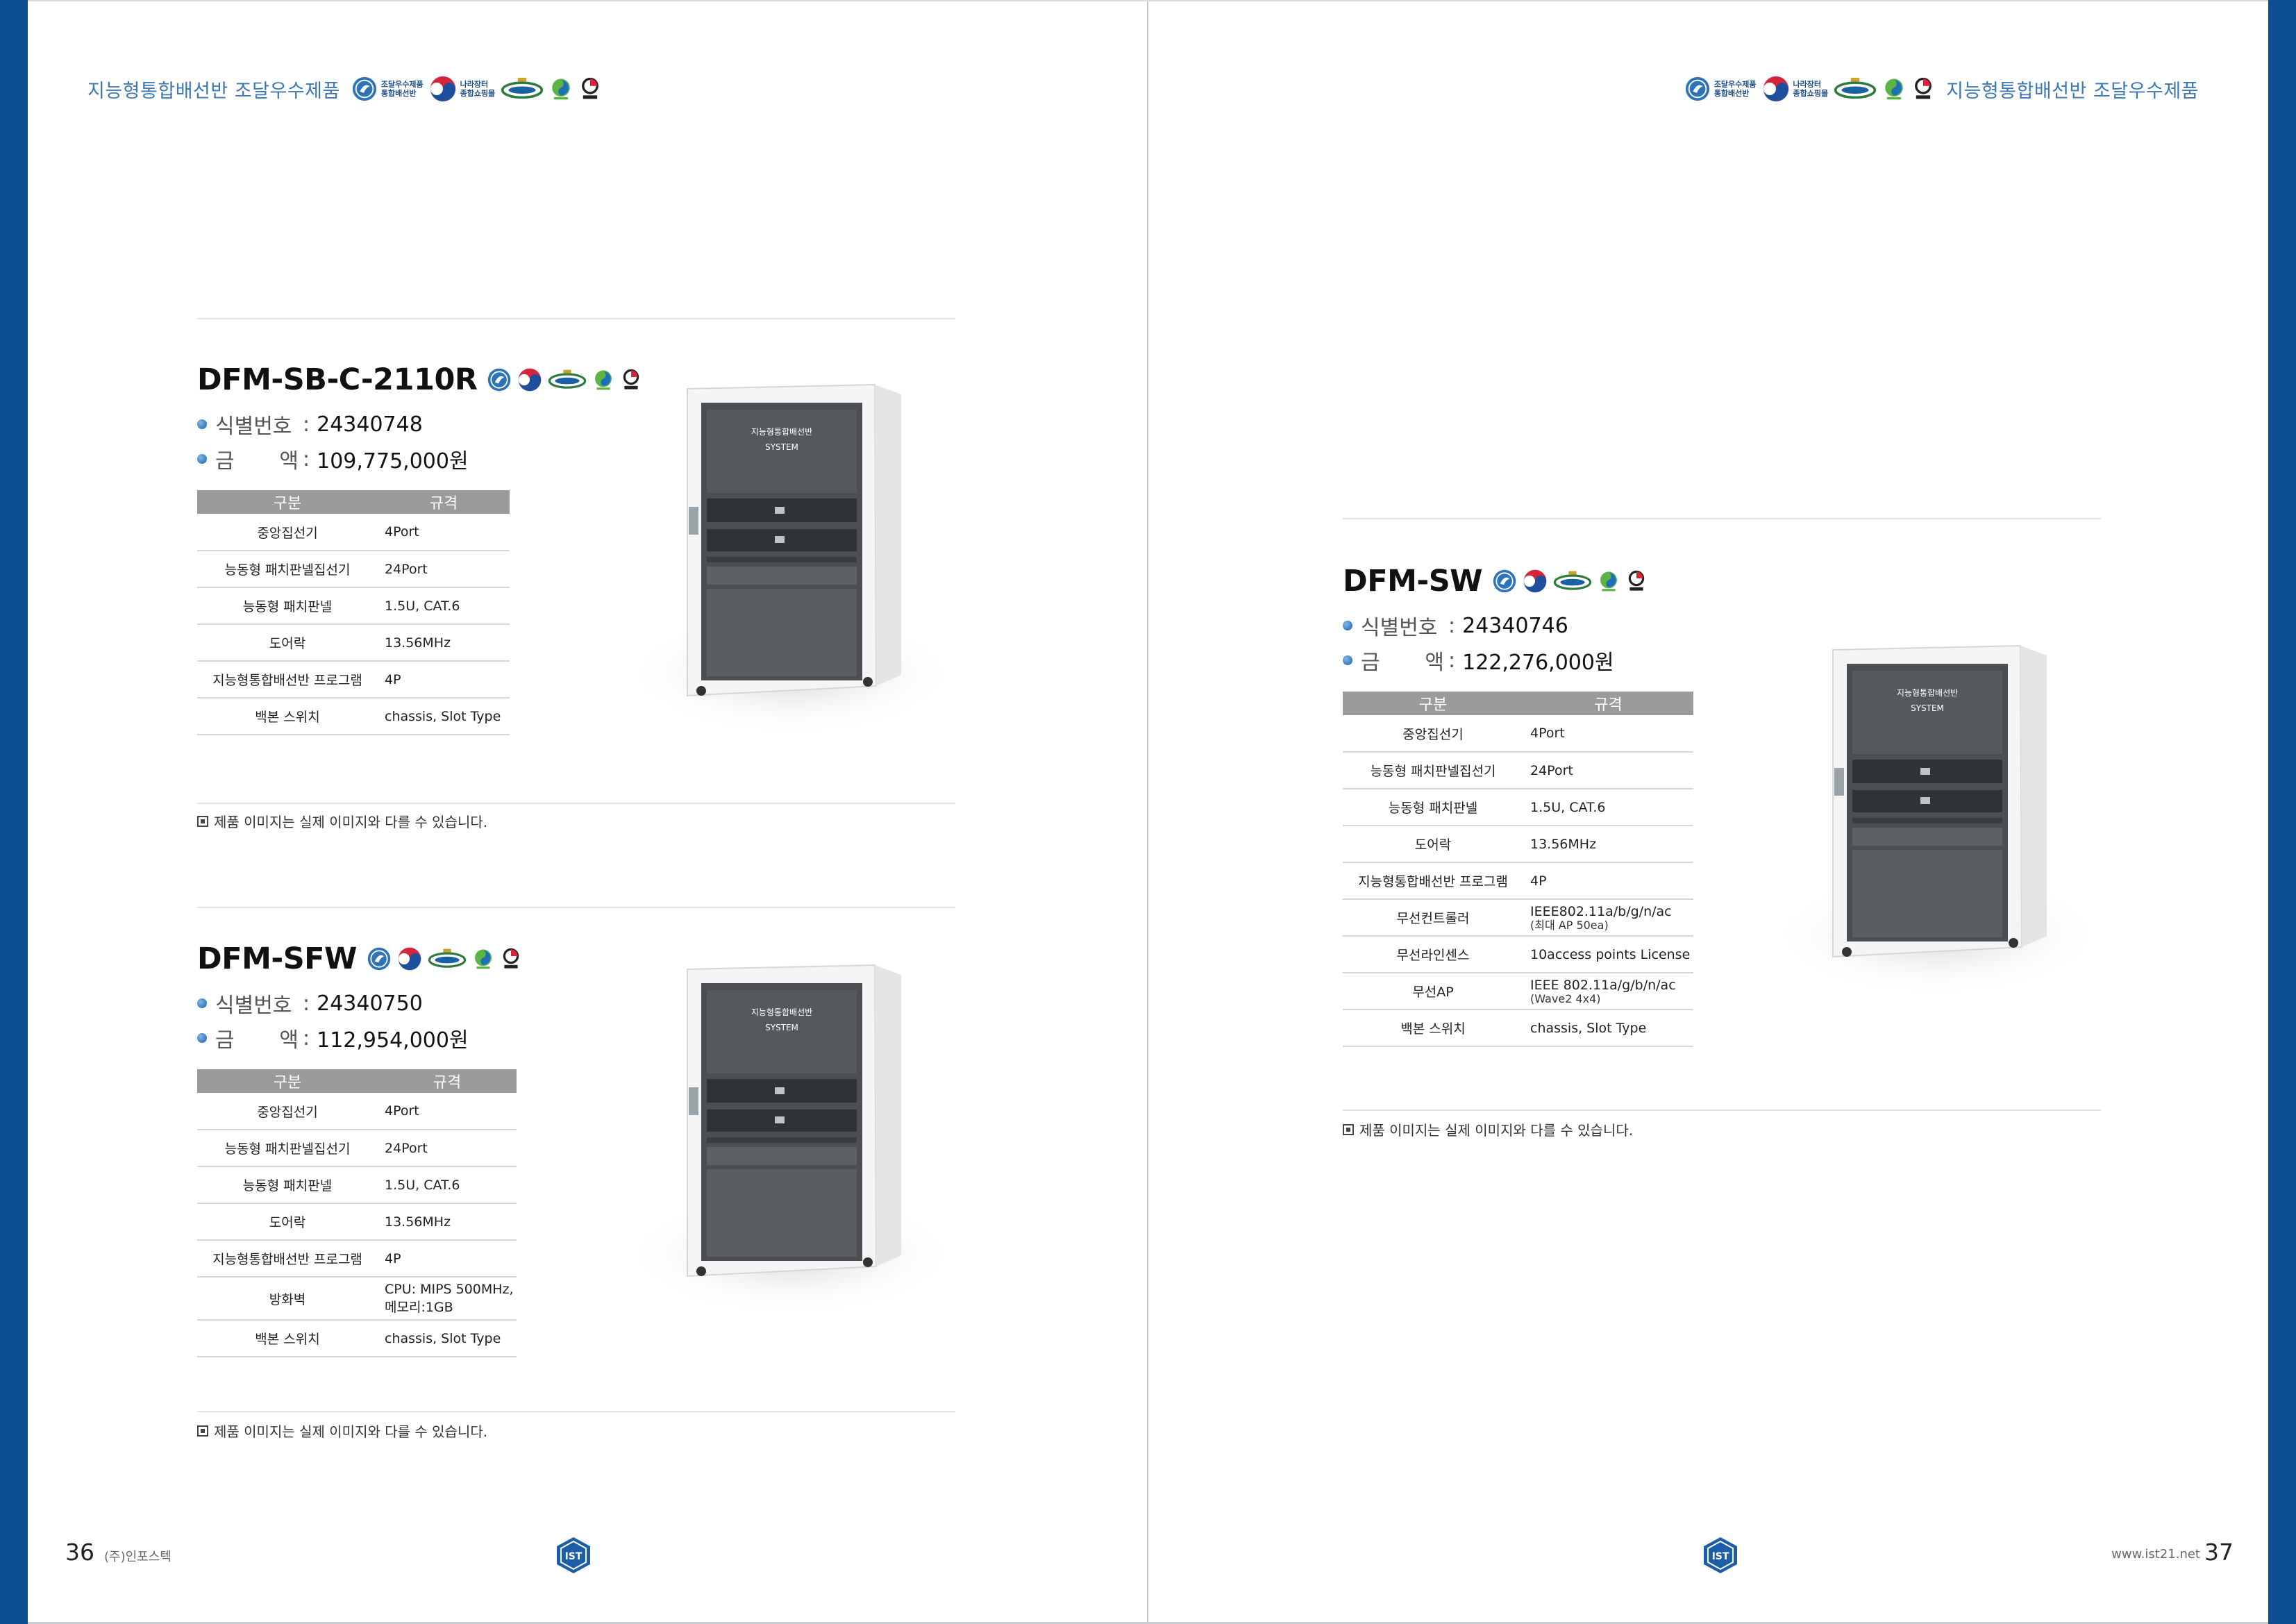 This screenshot has height=1624, width=2296. Describe the element at coordinates (576, 907) in the screenshot. I see `section-rule` at that location.